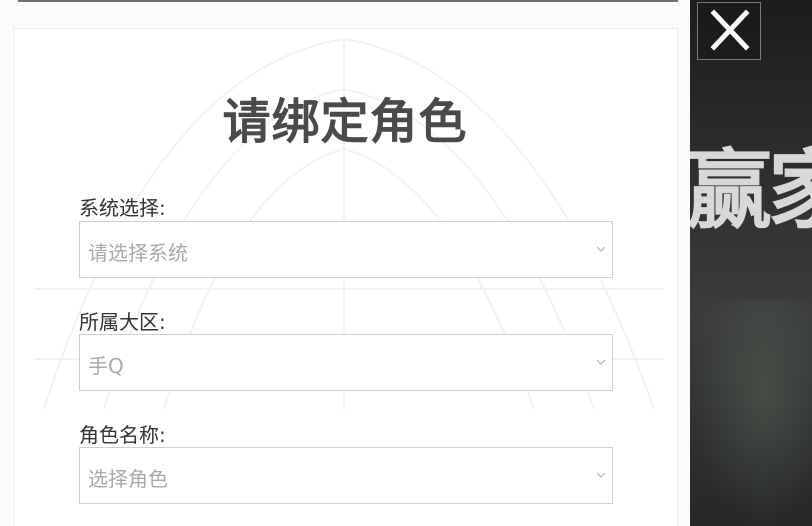  Describe the element at coordinates (346, 362) in the screenshot. I see `region-select: 手Q` at that location.